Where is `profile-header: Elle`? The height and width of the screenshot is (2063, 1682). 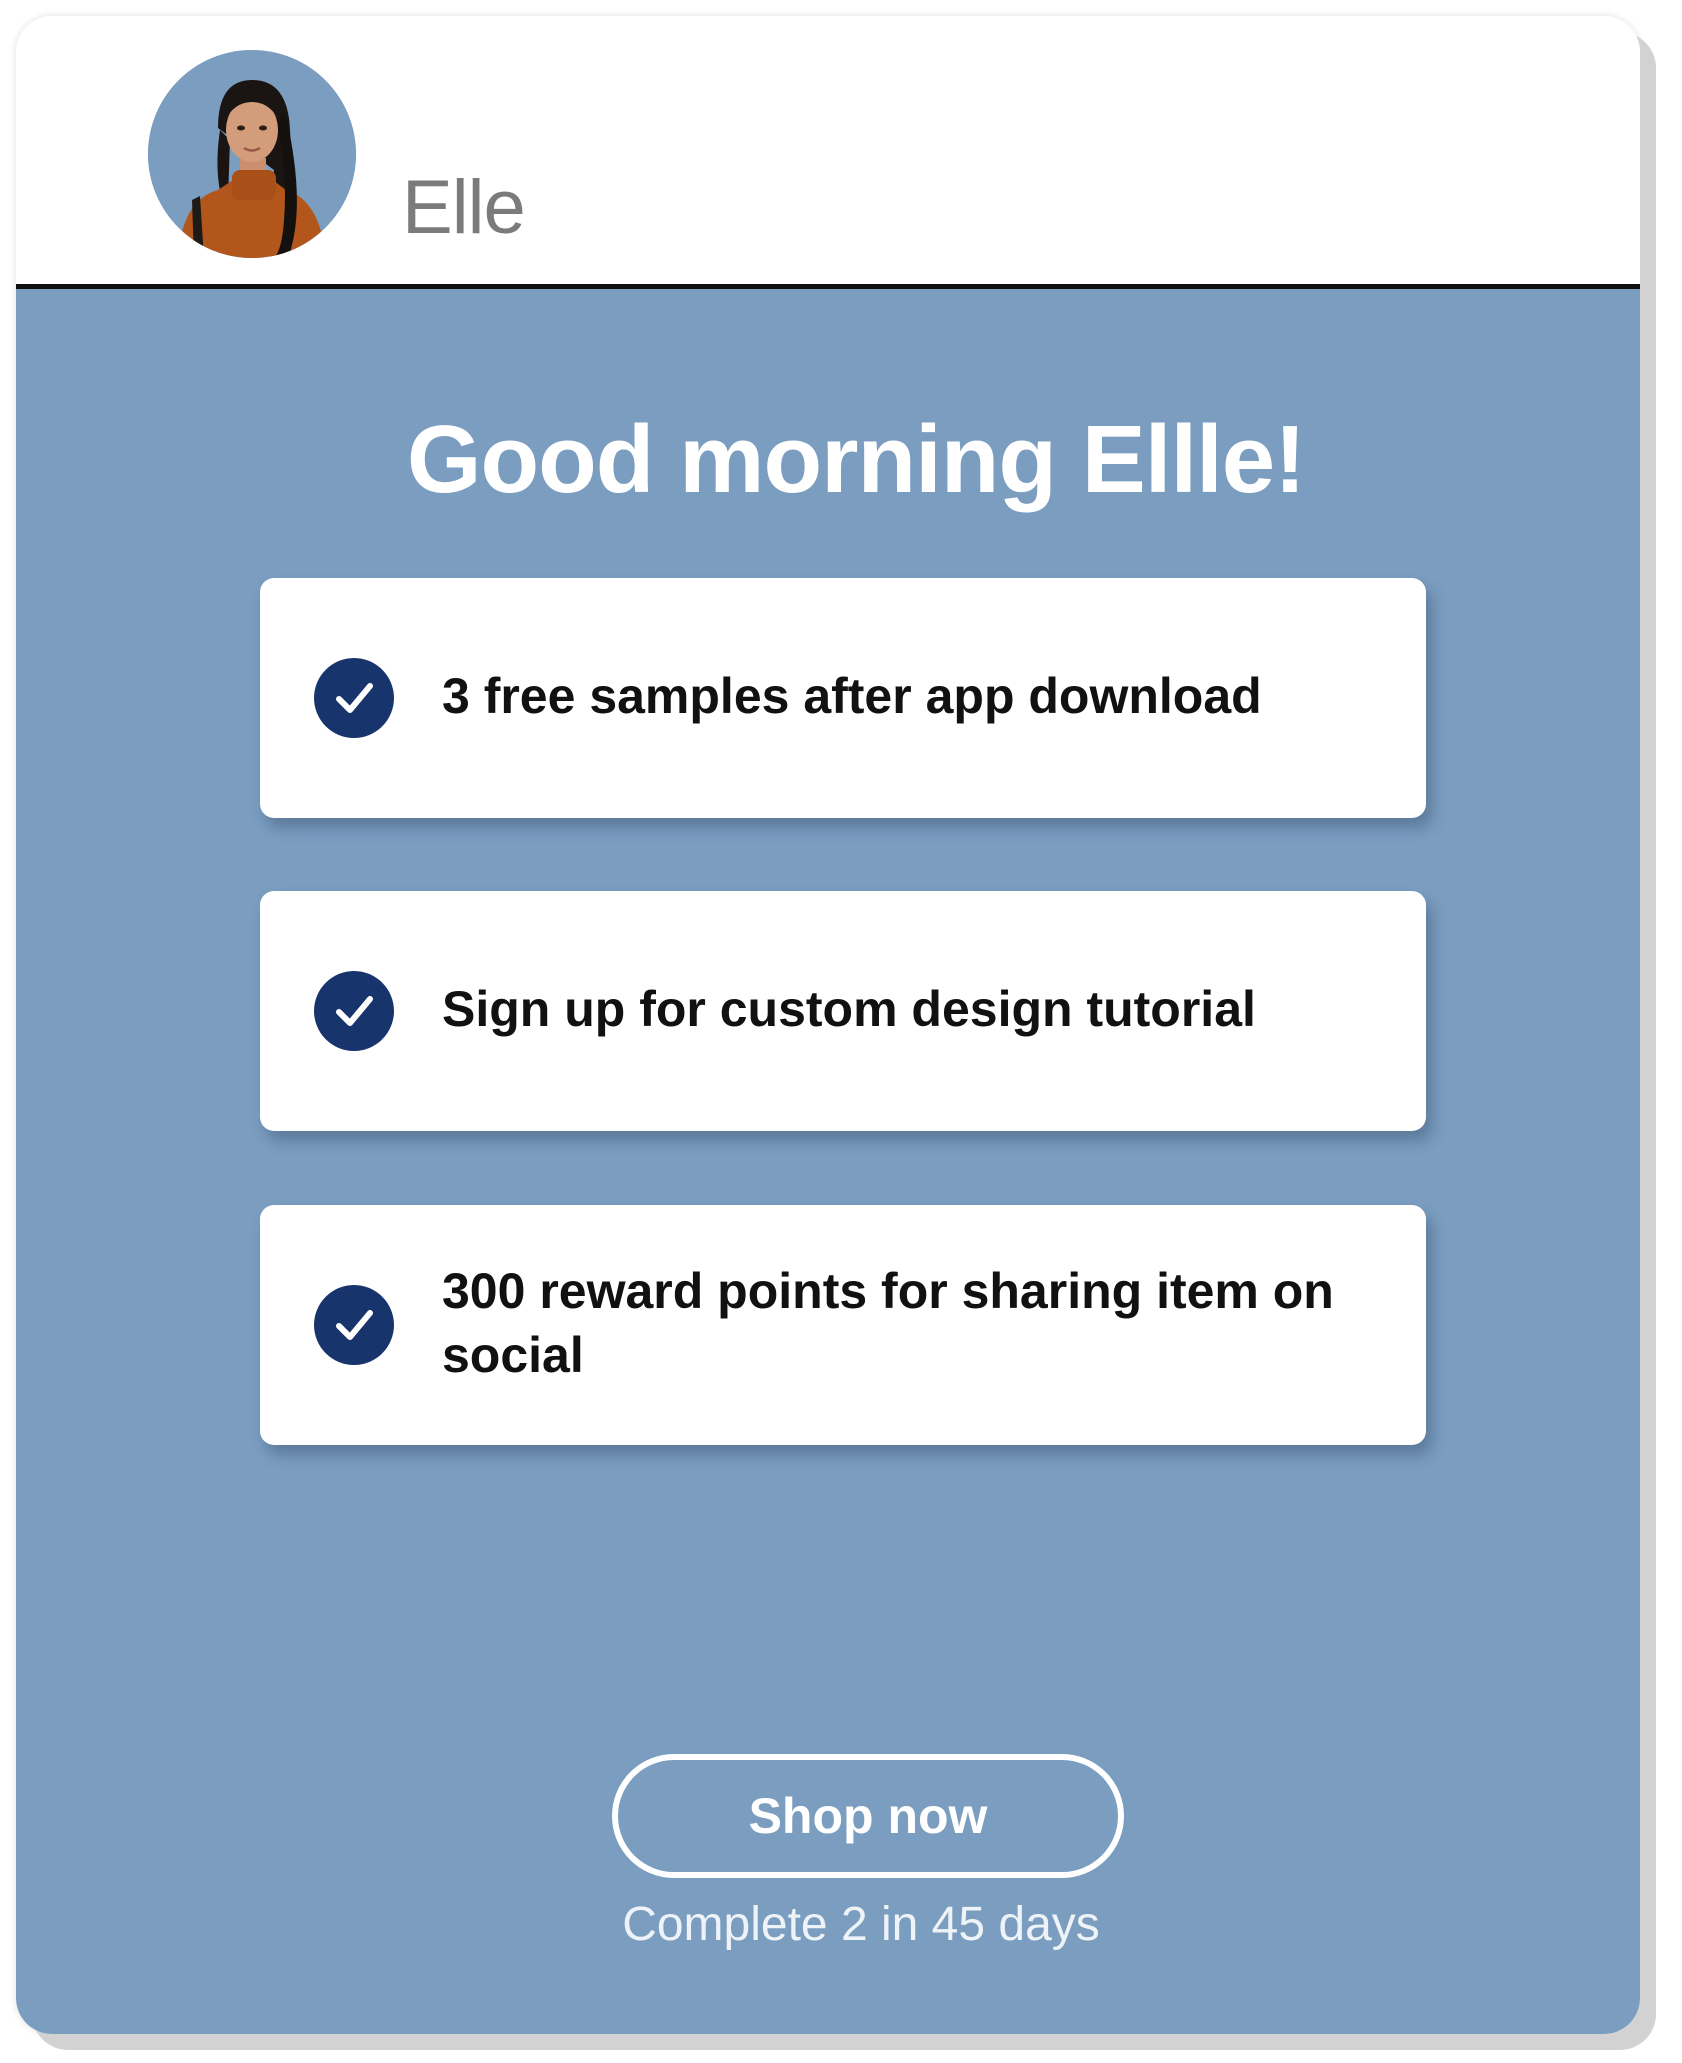
profile-header: Elle is located at coordinates (828, 152).